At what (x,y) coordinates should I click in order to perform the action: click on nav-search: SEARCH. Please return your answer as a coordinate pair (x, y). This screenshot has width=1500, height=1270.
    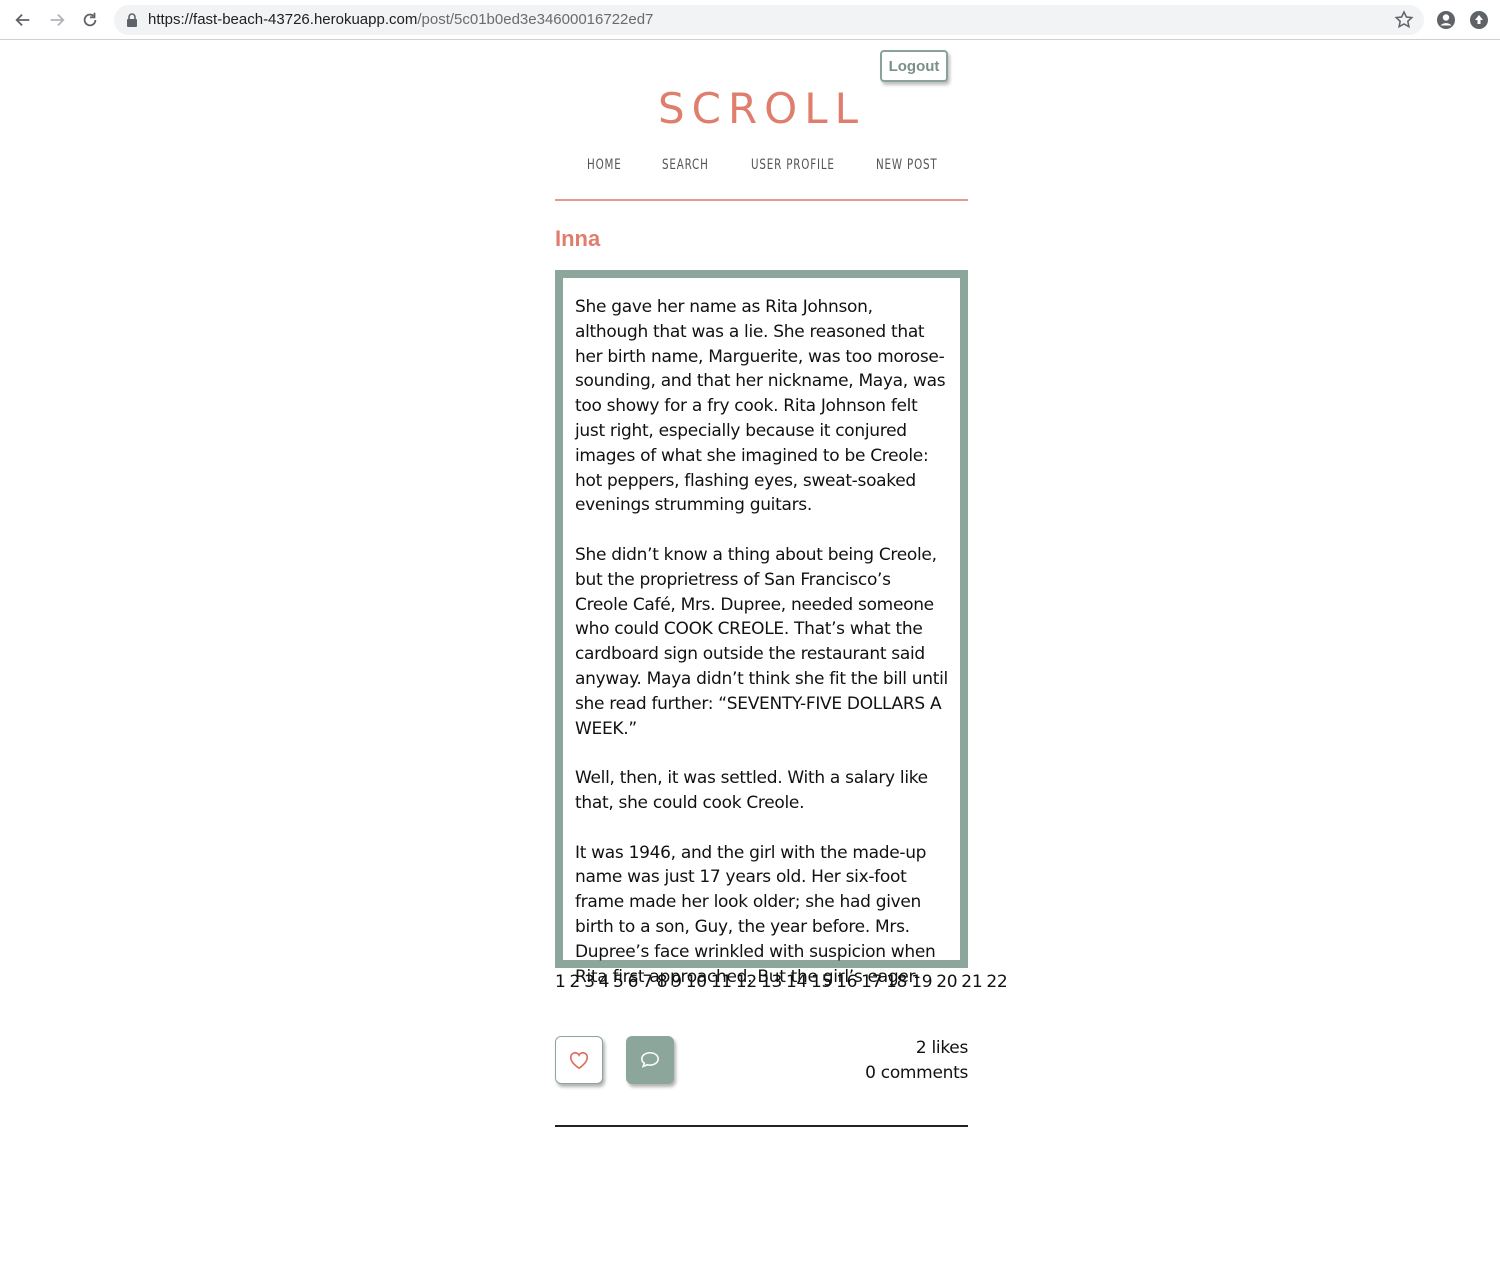
    Looking at the image, I should click on (685, 165).